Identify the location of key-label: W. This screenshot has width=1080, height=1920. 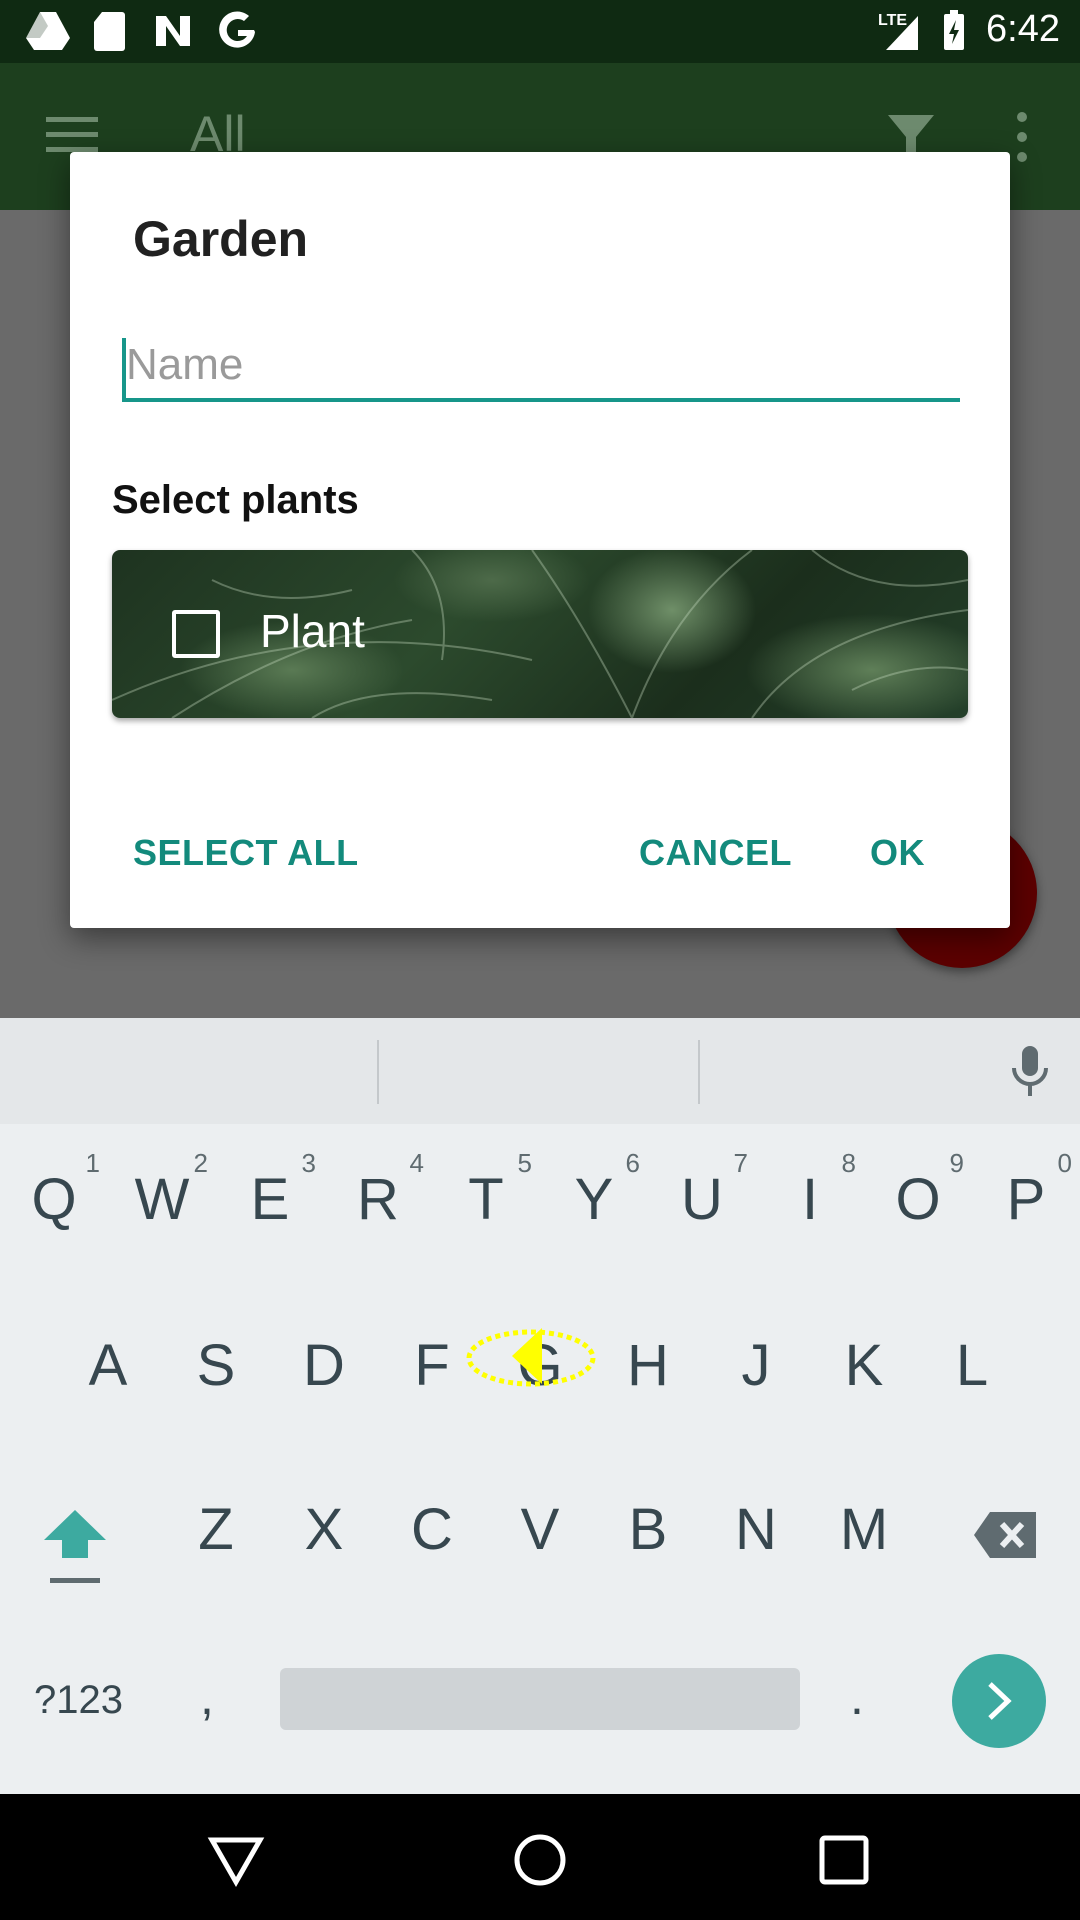
(162, 1199).